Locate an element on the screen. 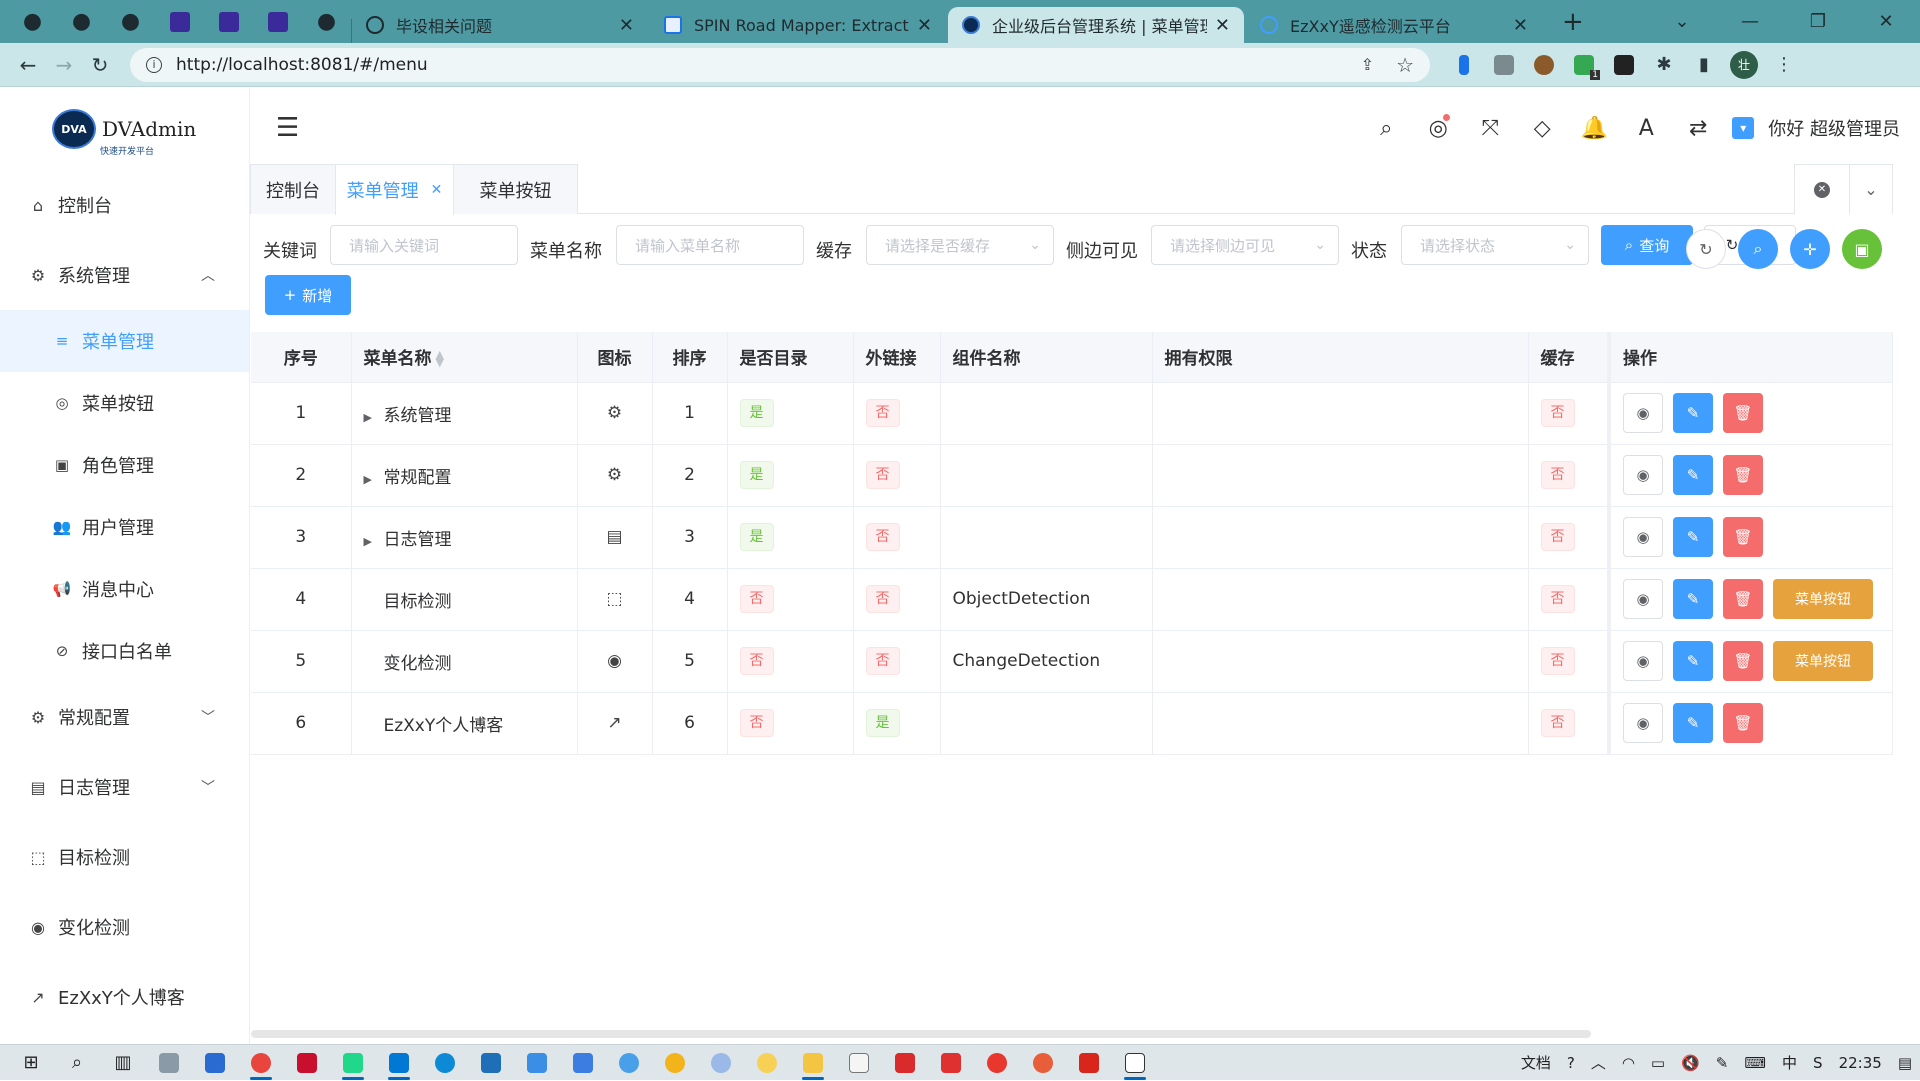 This screenshot has width=1920, height=1081. puzzle-extensions-icon: ✱ is located at coordinates (1664, 65).